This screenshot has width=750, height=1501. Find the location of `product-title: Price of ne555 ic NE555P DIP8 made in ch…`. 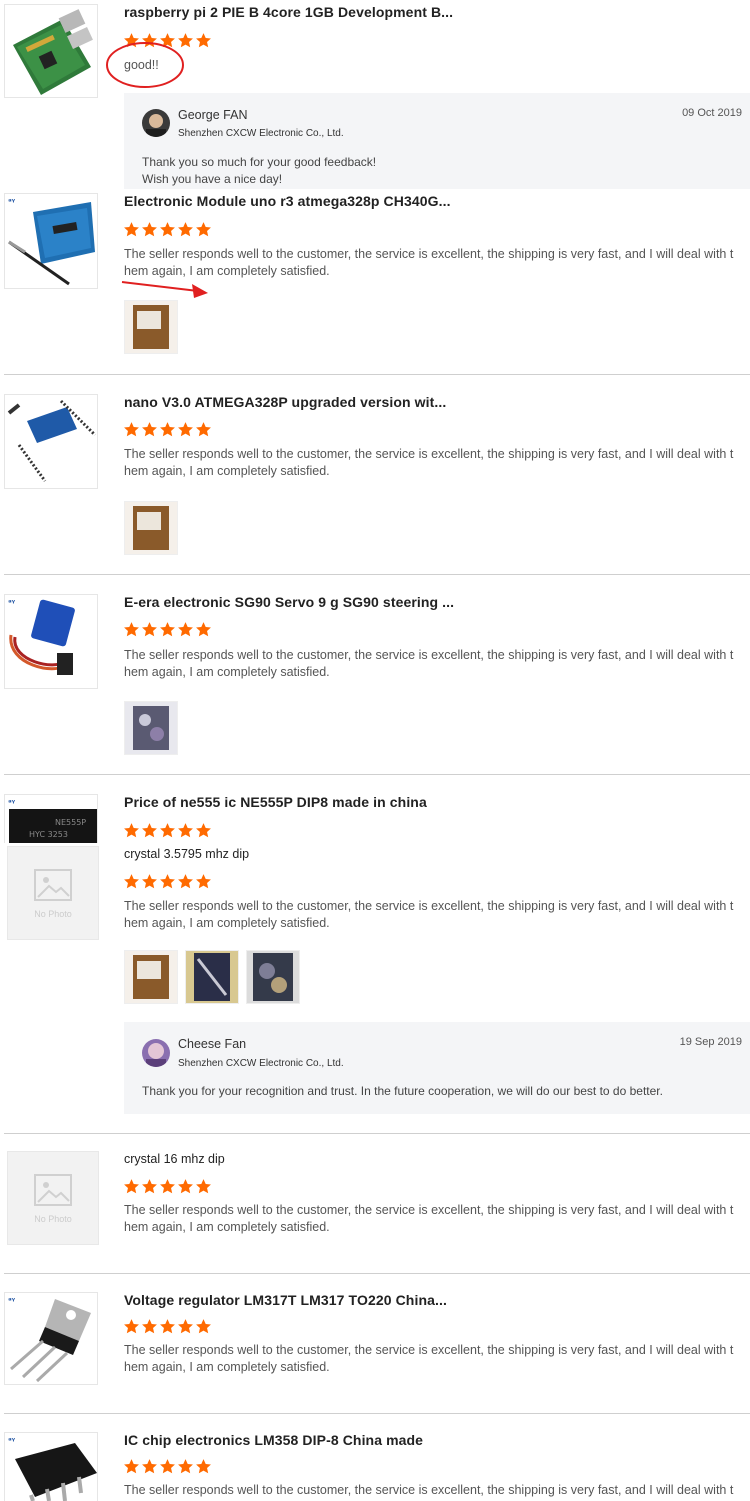

product-title: Price of ne555 ic NE555P DIP8 made in ch… is located at coordinates (275, 802).